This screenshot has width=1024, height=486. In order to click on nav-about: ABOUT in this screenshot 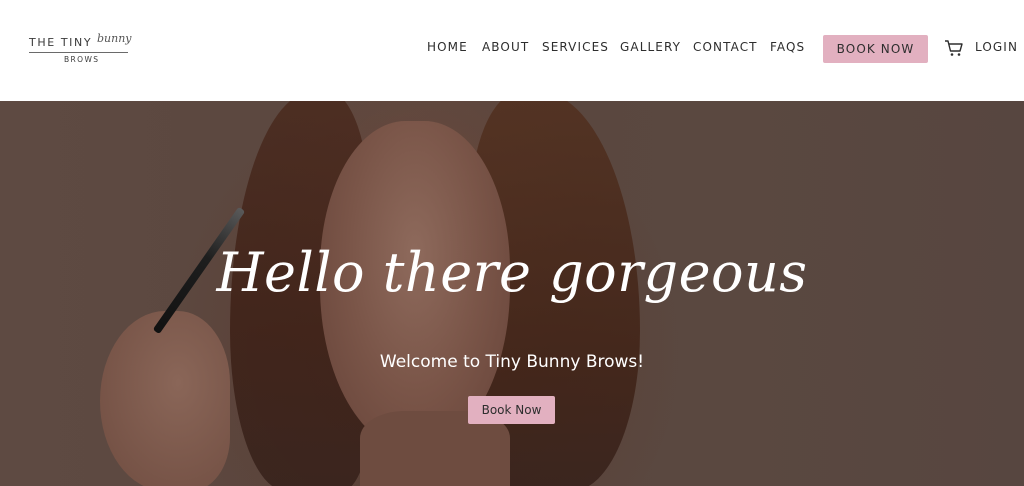, I will do `click(505, 47)`.